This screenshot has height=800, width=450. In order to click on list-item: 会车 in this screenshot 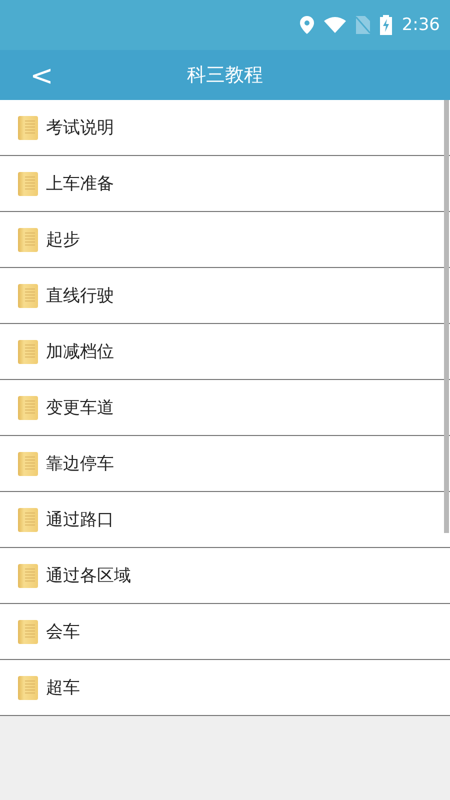, I will do `click(225, 632)`.